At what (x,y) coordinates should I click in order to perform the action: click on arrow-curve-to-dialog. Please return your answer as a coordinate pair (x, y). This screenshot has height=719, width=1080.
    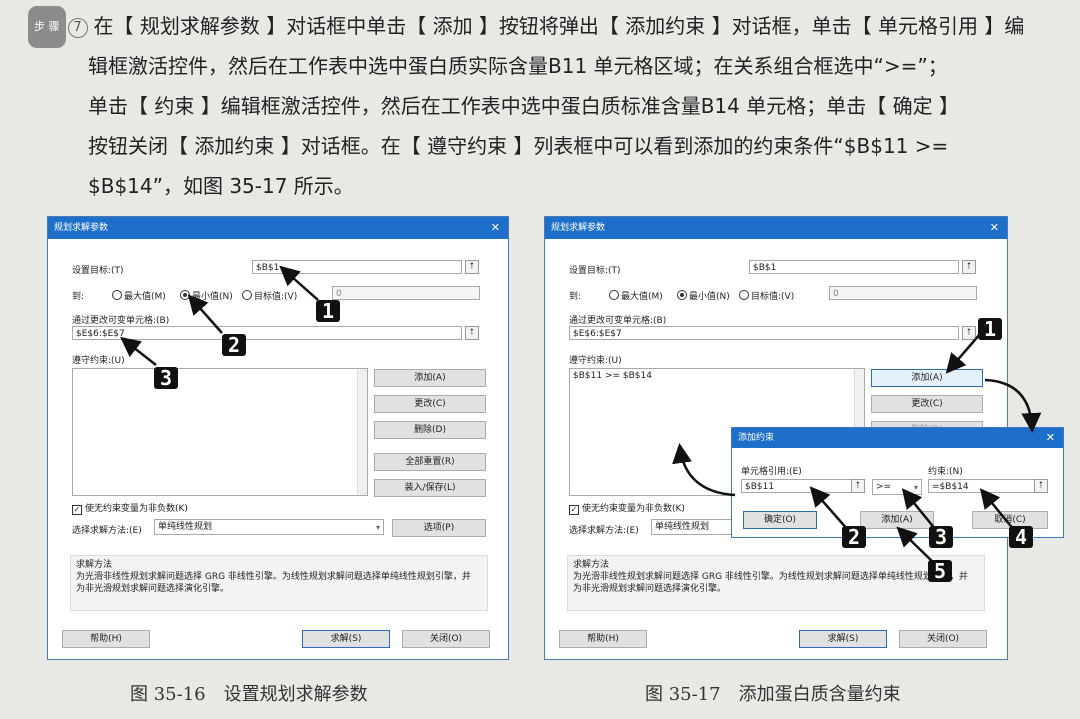
    Looking at the image, I should click on (1013, 405).